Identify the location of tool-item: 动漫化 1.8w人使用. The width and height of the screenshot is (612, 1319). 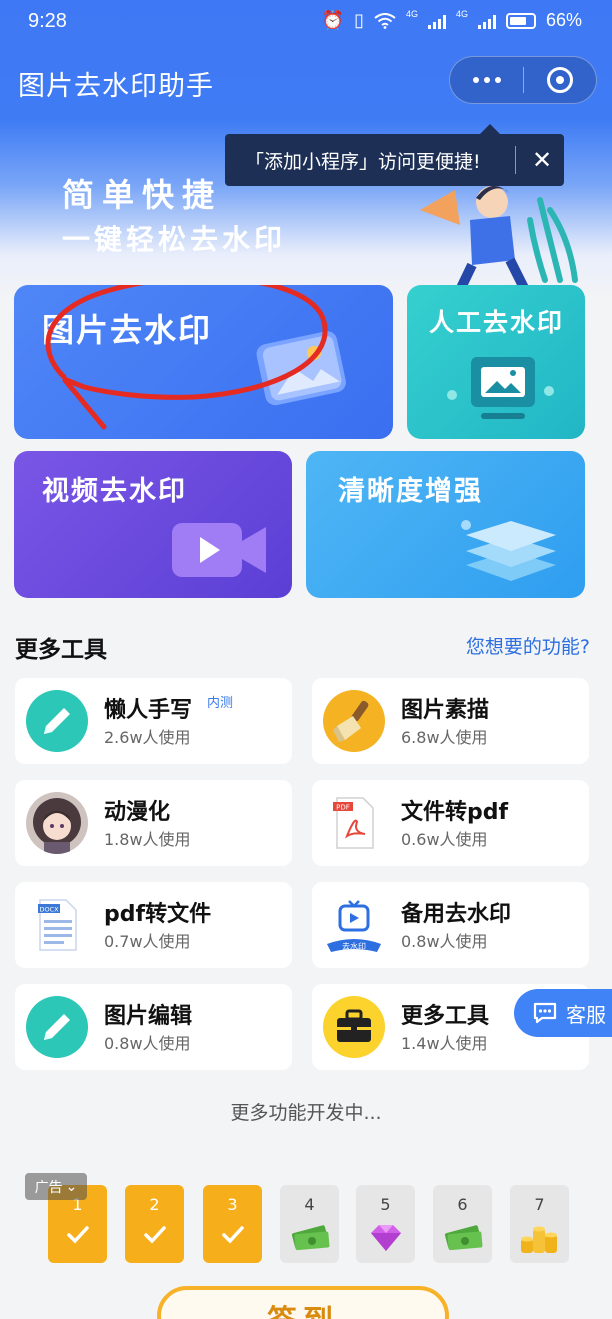
(153, 823).